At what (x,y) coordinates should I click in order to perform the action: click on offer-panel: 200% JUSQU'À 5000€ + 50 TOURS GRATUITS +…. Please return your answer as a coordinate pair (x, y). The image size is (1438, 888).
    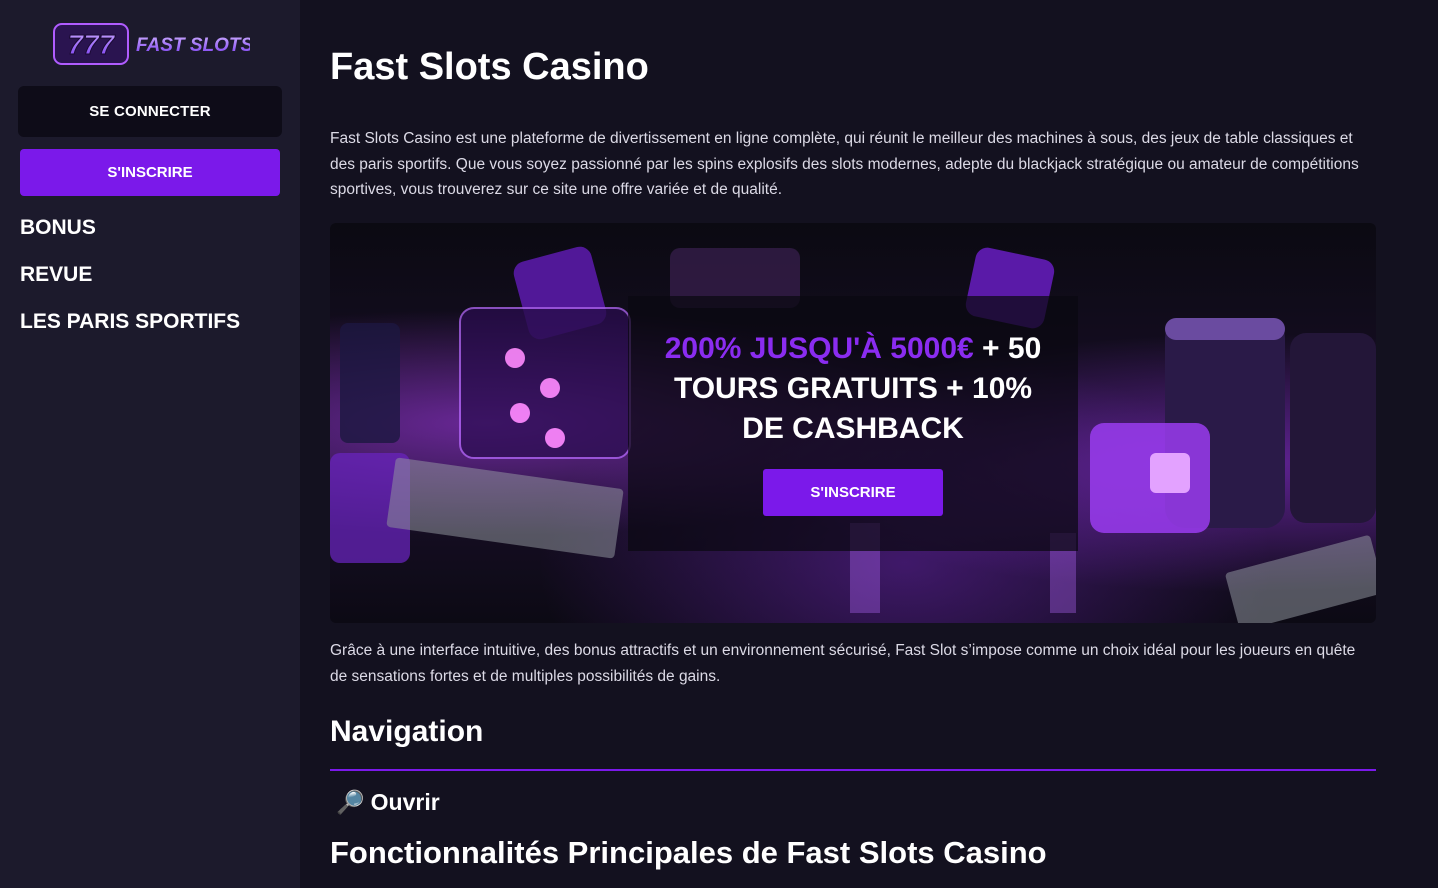
    Looking at the image, I should click on (853, 423).